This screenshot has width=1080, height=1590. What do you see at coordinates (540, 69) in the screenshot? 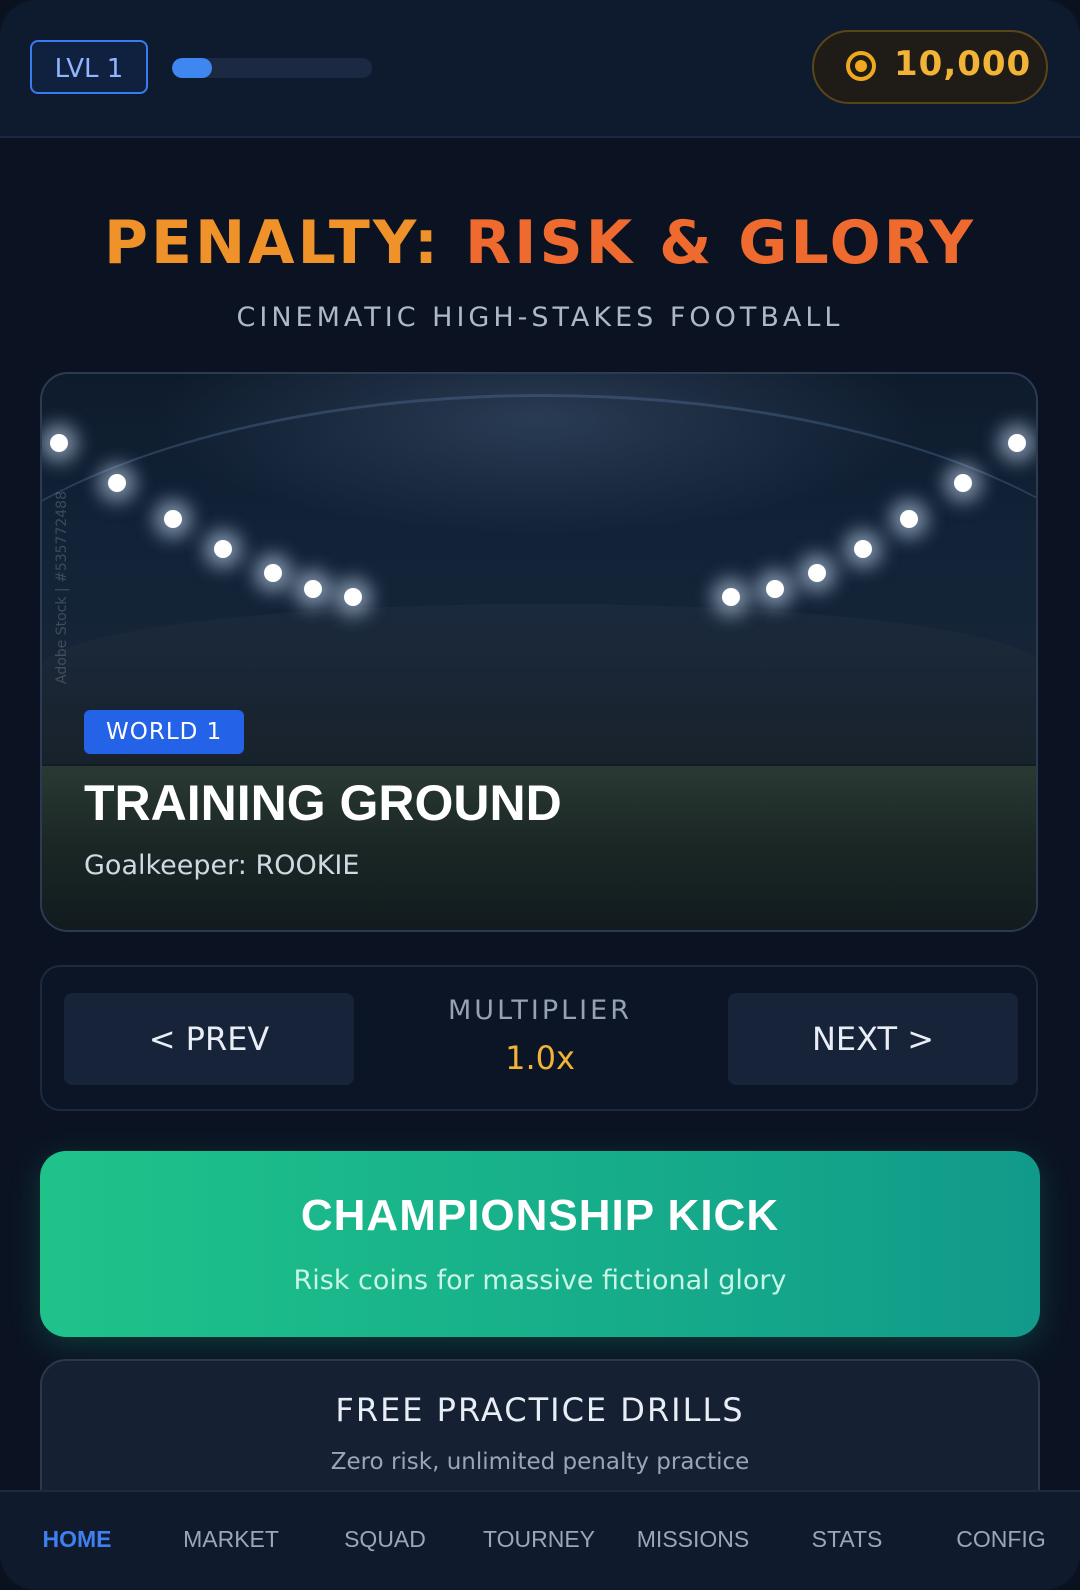
I see `top-bar: LVL 1 10,000` at bounding box center [540, 69].